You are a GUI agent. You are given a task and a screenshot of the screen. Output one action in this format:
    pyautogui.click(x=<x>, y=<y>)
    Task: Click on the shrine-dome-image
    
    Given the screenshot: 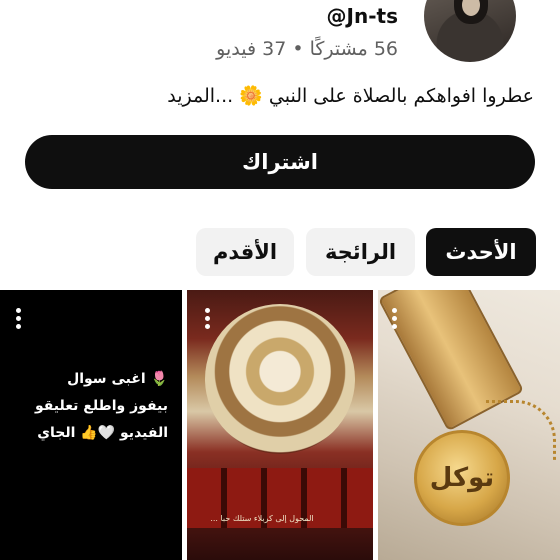 What is the action you would take?
    pyautogui.click(x=280, y=379)
    